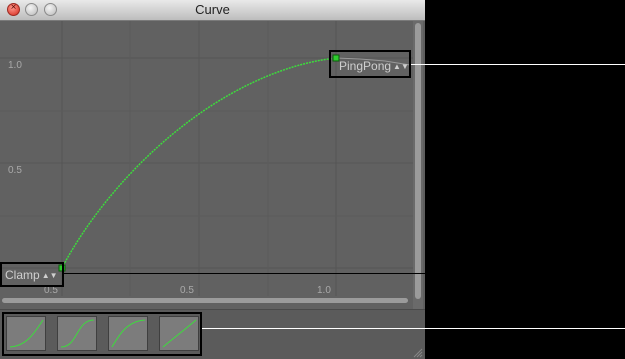  I want to click on ease-out-curve-icon, so click(128, 333).